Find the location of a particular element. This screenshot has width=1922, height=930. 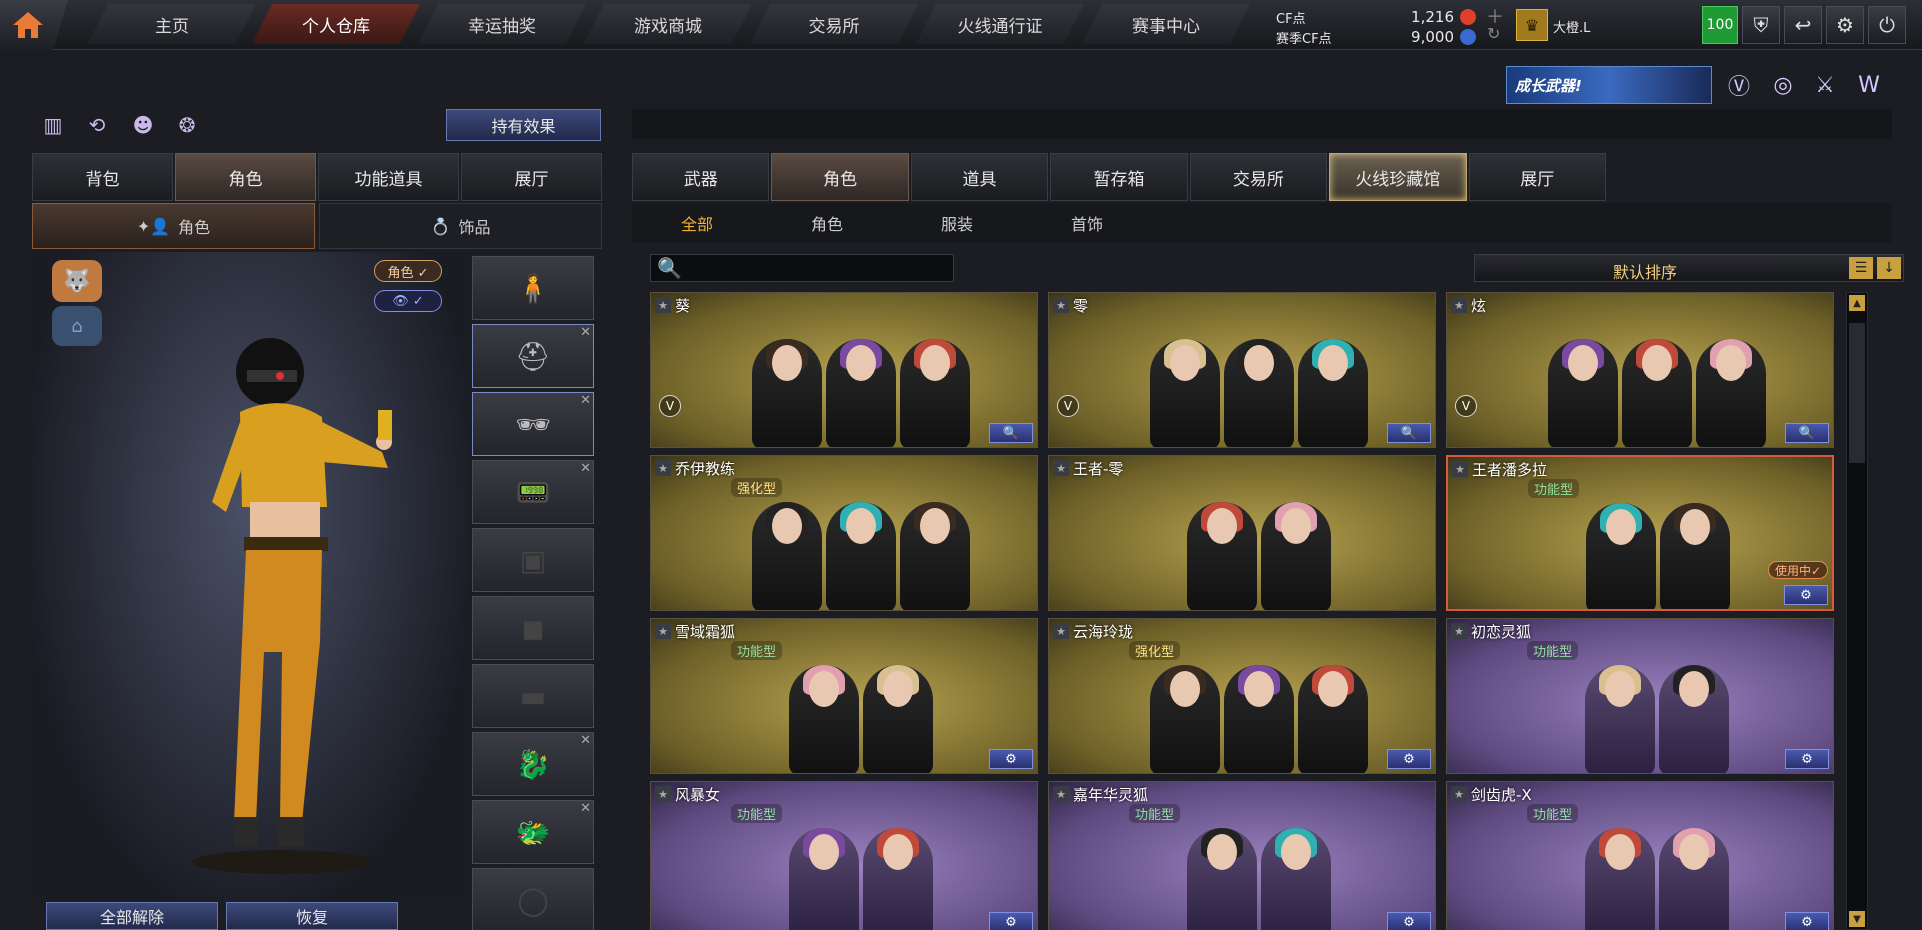

left-tab-character: 角色 is located at coordinates (245, 177).